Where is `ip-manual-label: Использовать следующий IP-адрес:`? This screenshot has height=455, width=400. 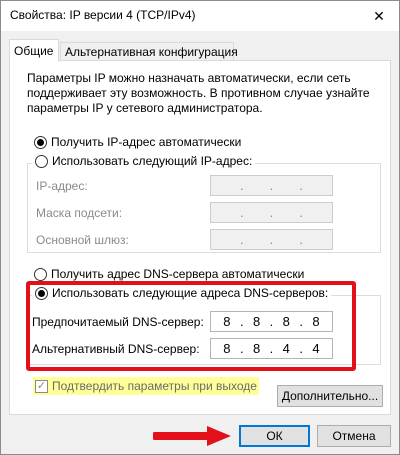
ip-manual-label: Использовать следующий IP-адрес: is located at coordinates (152, 161).